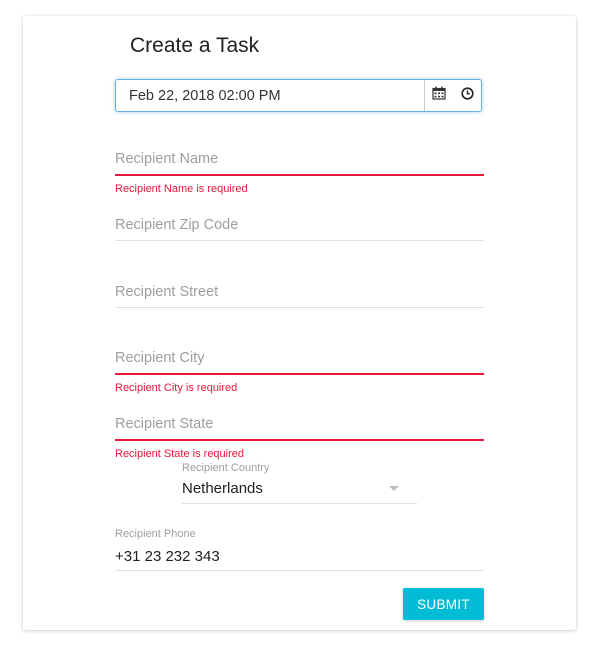  What do you see at coordinates (394, 488) in the screenshot?
I see `chevron-down-icon` at bounding box center [394, 488].